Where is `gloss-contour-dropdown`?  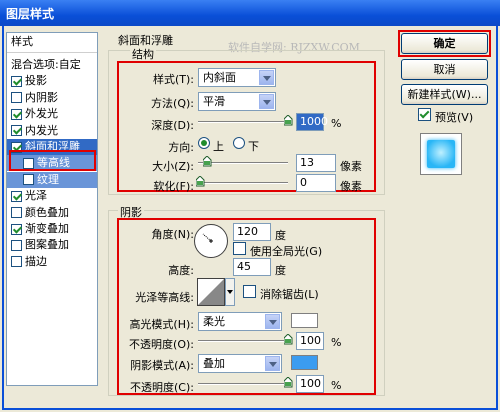 gloss-contour-dropdown is located at coordinates (230, 292).